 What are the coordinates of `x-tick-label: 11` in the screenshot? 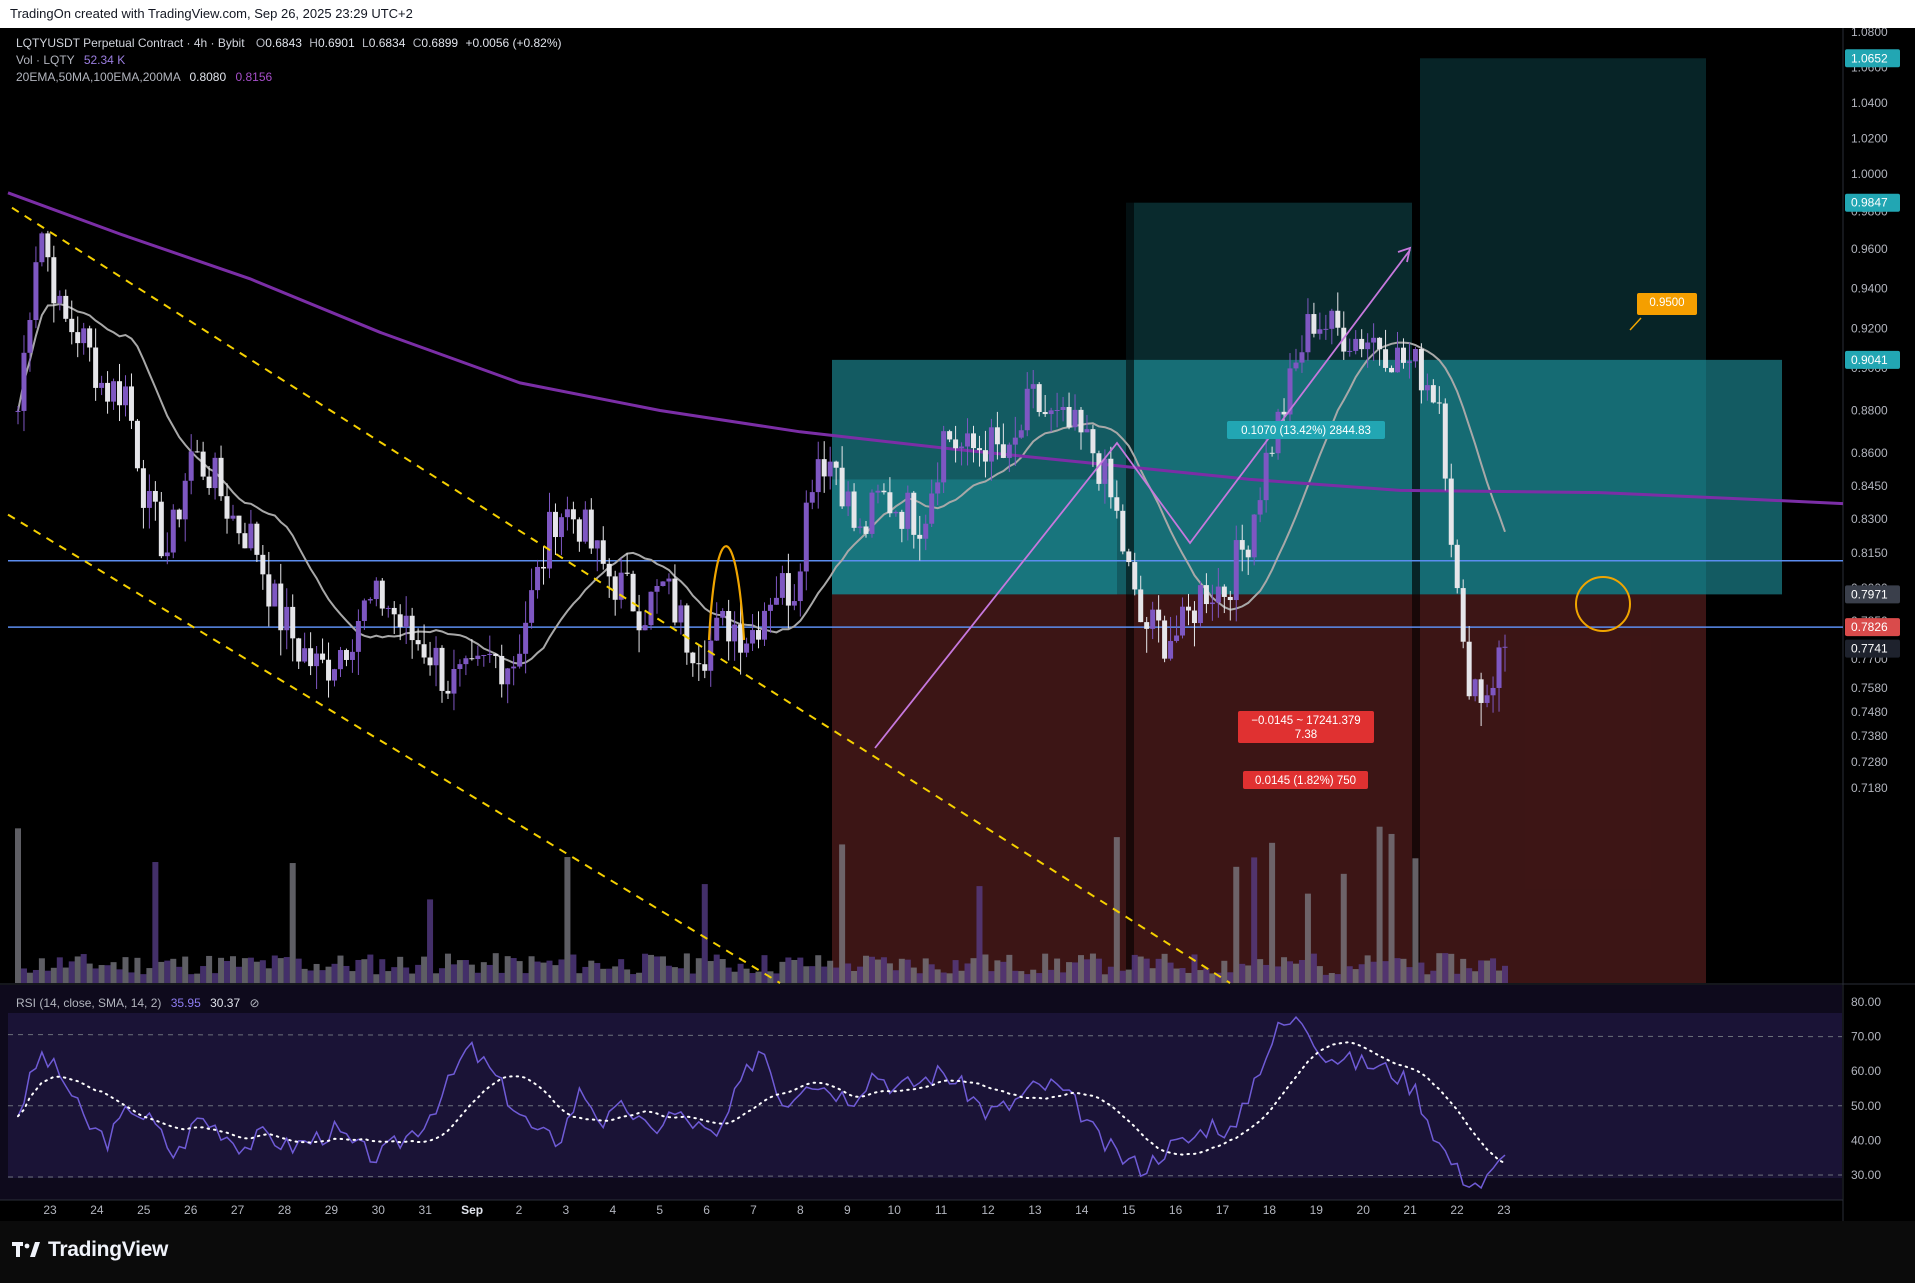 It's located at (941, 1210).